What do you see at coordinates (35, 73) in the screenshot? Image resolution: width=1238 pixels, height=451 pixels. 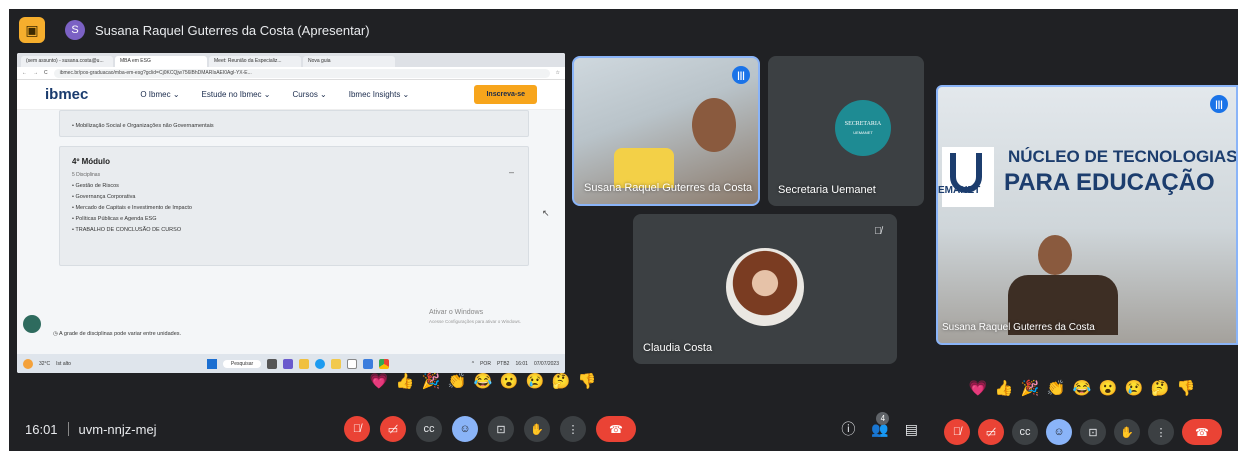 I see `forward-icon: →` at bounding box center [35, 73].